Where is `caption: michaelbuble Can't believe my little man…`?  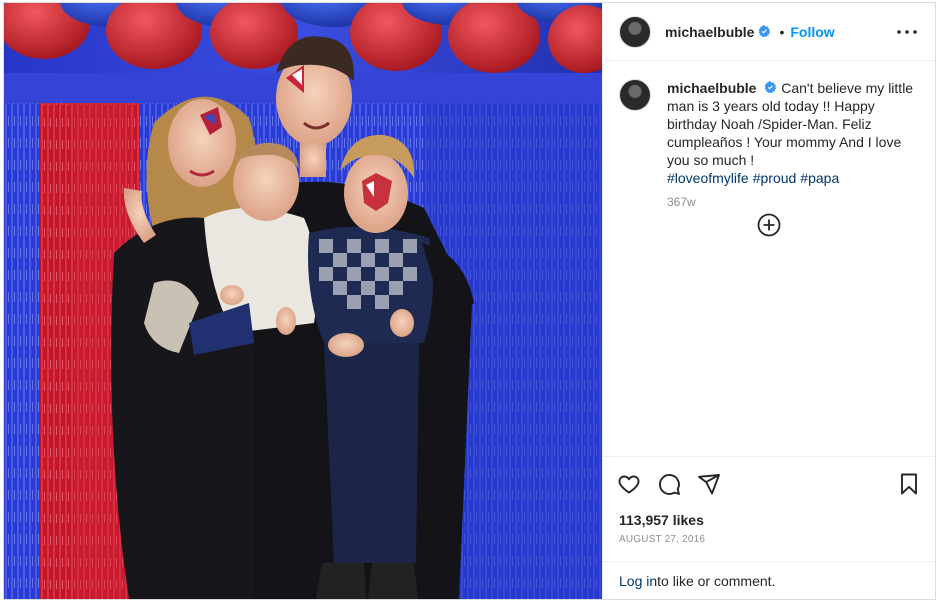 caption: michaelbuble Can't believe my little man… is located at coordinates (769, 145).